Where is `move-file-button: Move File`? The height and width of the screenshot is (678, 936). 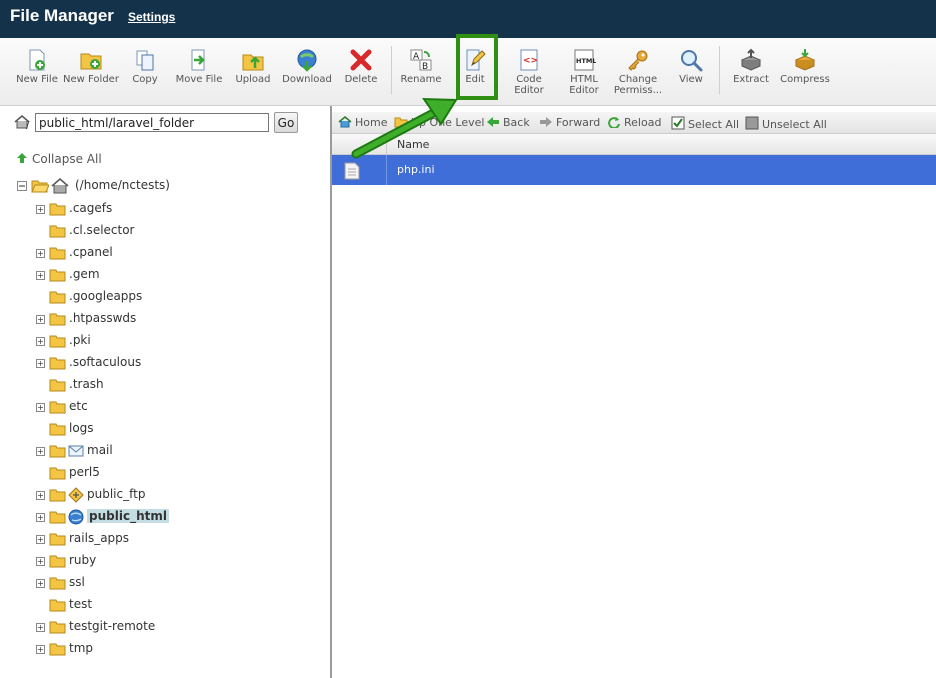
move-file-button: Move File is located at coordinates (199, 66).